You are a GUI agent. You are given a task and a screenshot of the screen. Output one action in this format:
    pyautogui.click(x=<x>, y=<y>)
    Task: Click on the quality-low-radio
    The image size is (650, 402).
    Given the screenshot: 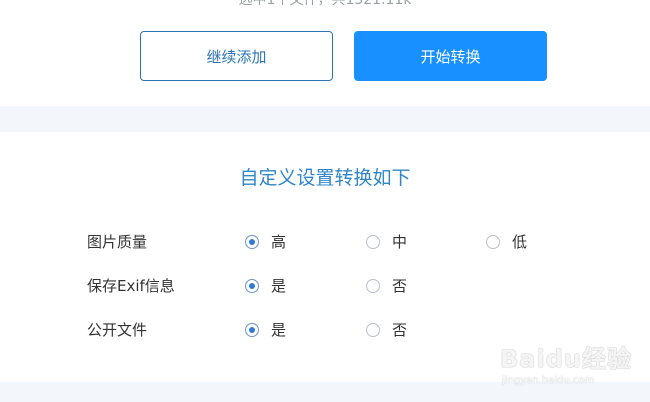 What is the action you would take?
    pyautogui.click(x=493, y=242)
    